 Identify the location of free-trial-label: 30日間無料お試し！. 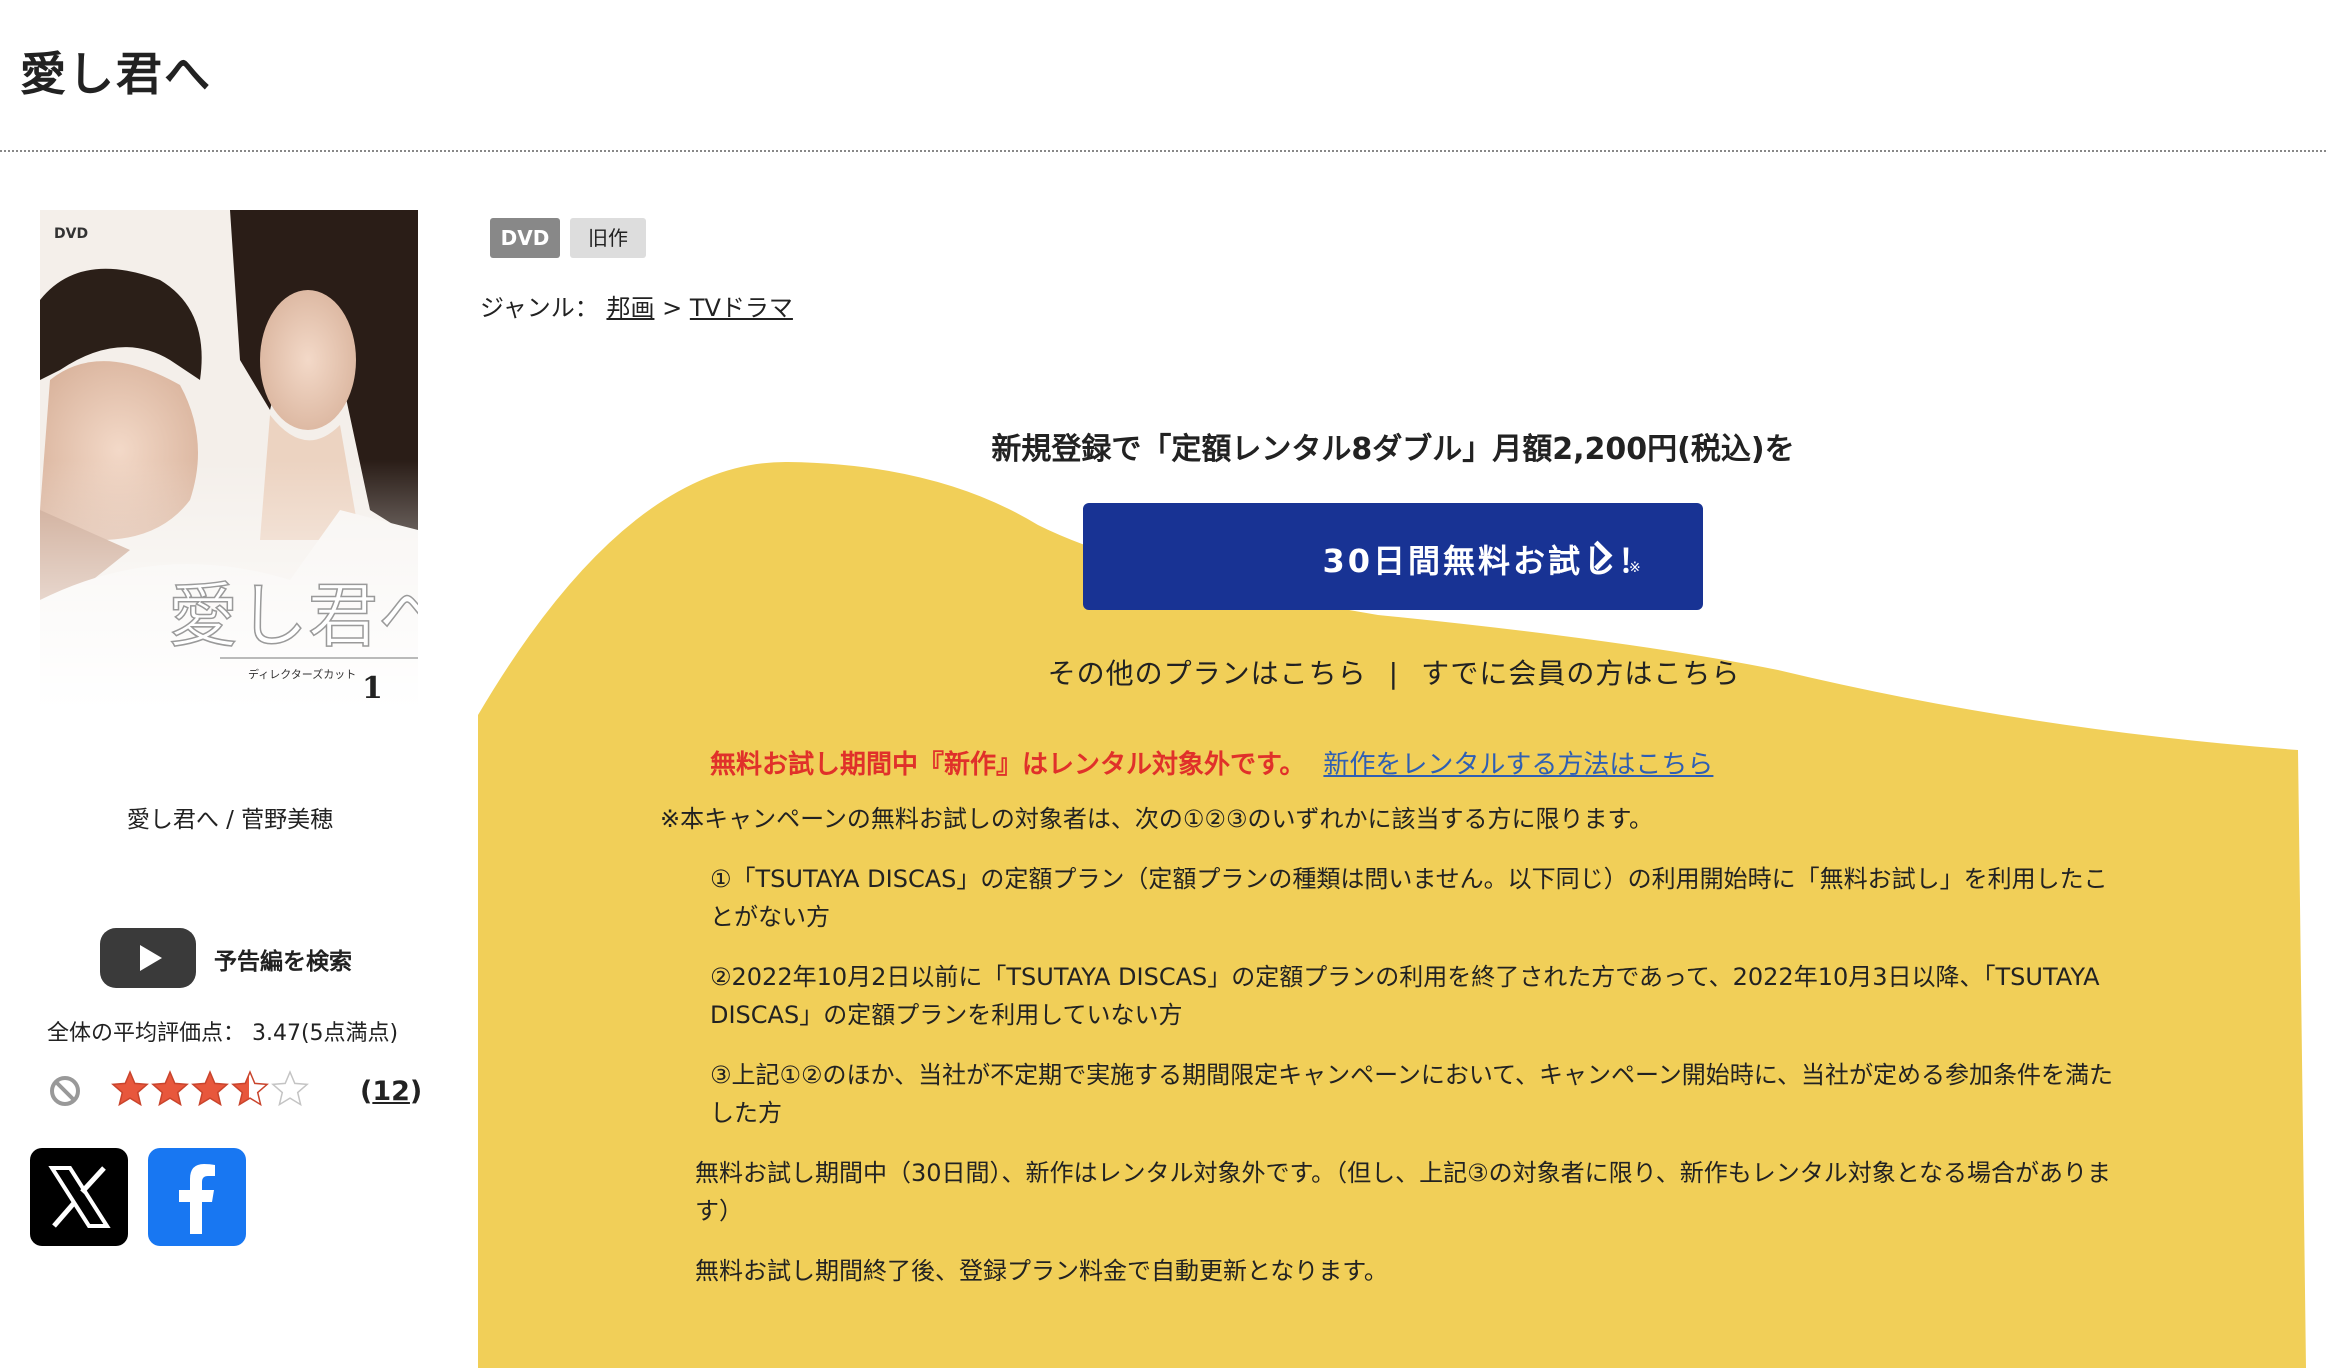
(1487, 561).